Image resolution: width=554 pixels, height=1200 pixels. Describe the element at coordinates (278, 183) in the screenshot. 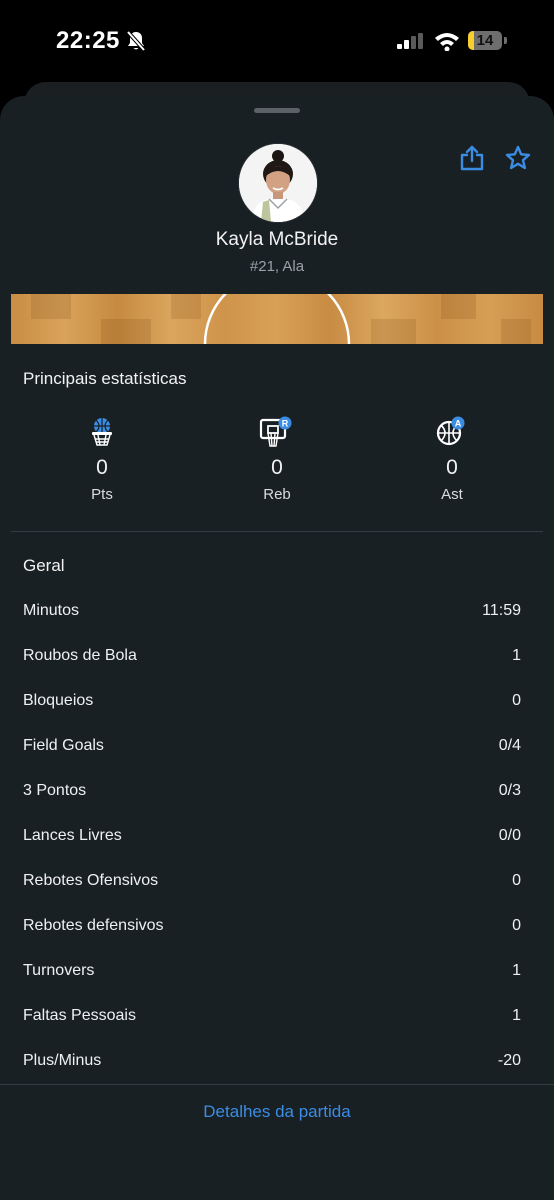

I see `player-avatar` at that location.